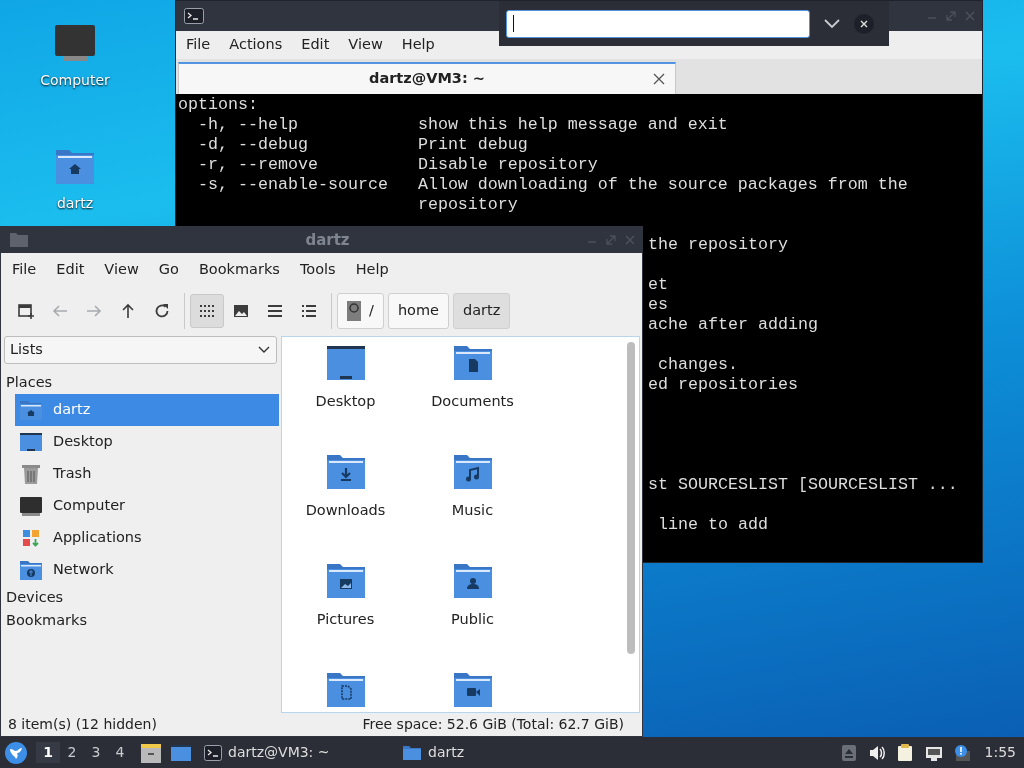 The height and width of the screenshot is (768, 1024). Describe the element at coordinates (482, 311) in the screenshot. I see `path-button: dartz` at that location.